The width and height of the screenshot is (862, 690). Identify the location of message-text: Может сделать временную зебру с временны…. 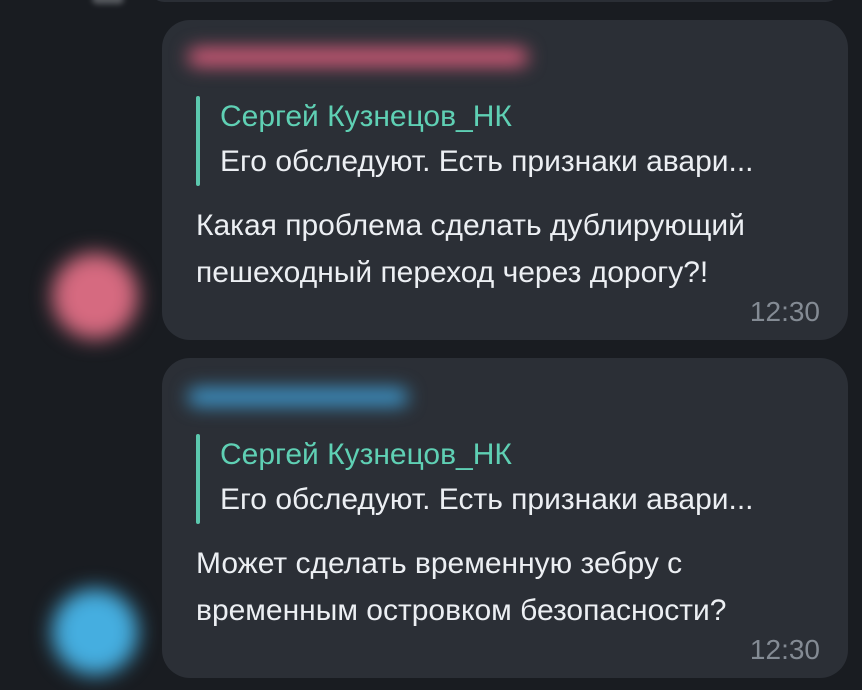
(461, 587).